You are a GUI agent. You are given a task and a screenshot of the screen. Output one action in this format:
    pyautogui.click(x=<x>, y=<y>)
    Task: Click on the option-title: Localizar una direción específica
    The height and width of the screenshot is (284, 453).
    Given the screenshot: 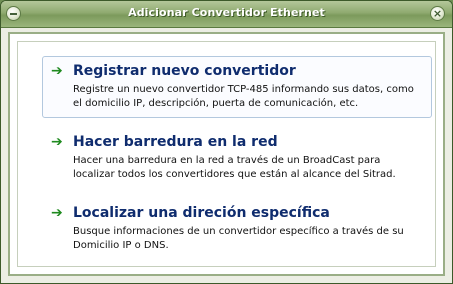 What is the action you would take?
    pyautogui.click(x=201, y=213)
    